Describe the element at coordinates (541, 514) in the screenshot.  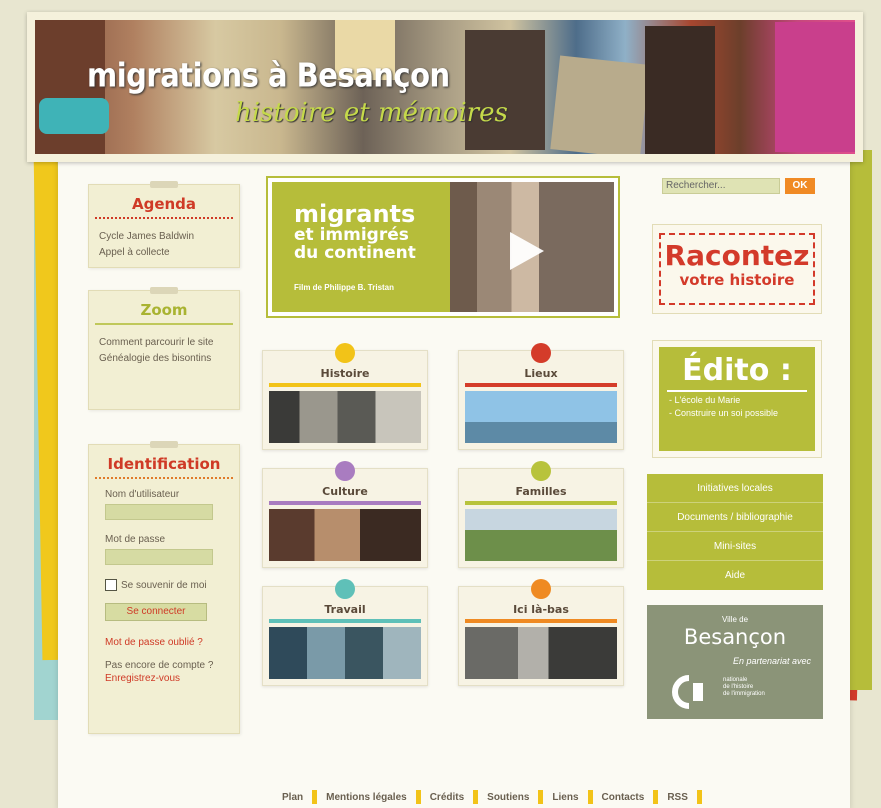
I see `theme-card-familles: Familles` at that location.